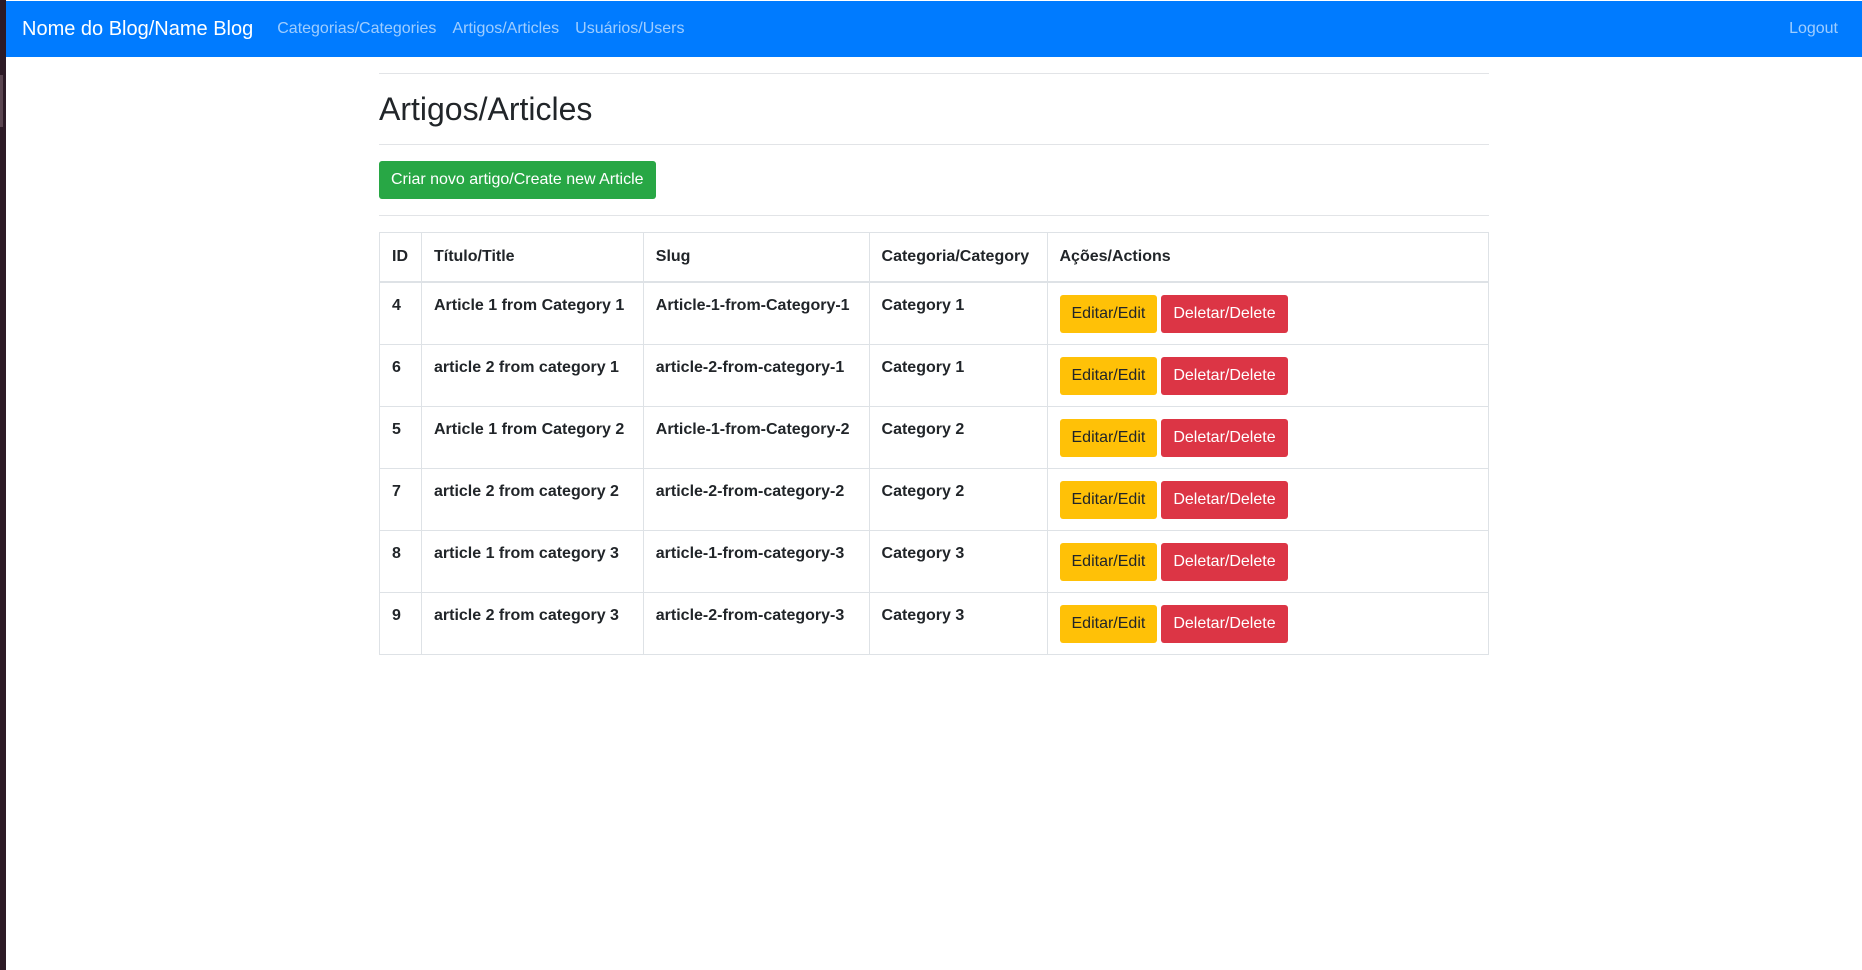  Describe the element at coordinates (400, 375) in the screenshot. I see `cell-id: 6` at that location.